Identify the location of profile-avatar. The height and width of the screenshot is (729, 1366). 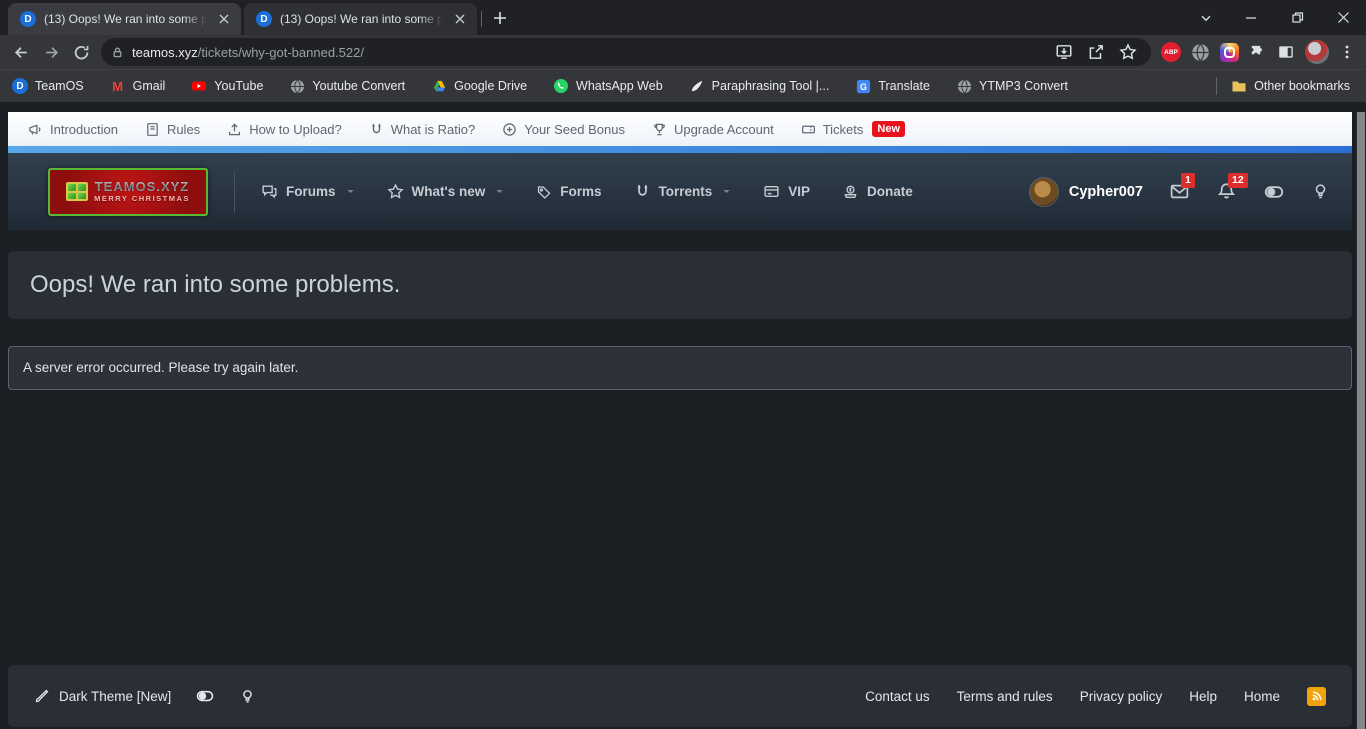
(1317, 52).